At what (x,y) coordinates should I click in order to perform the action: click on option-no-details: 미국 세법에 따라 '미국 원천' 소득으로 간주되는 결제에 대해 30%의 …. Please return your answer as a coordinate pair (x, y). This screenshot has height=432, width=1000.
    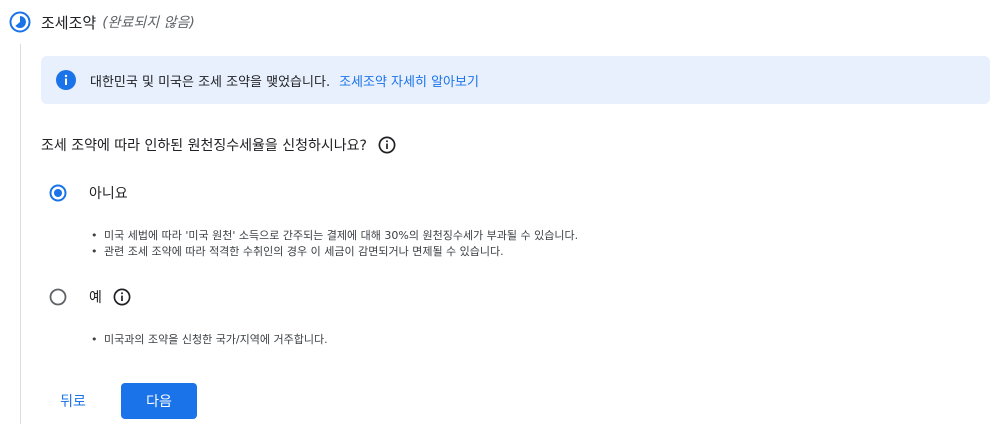
    Looking at the image, I should click on (334, 244).